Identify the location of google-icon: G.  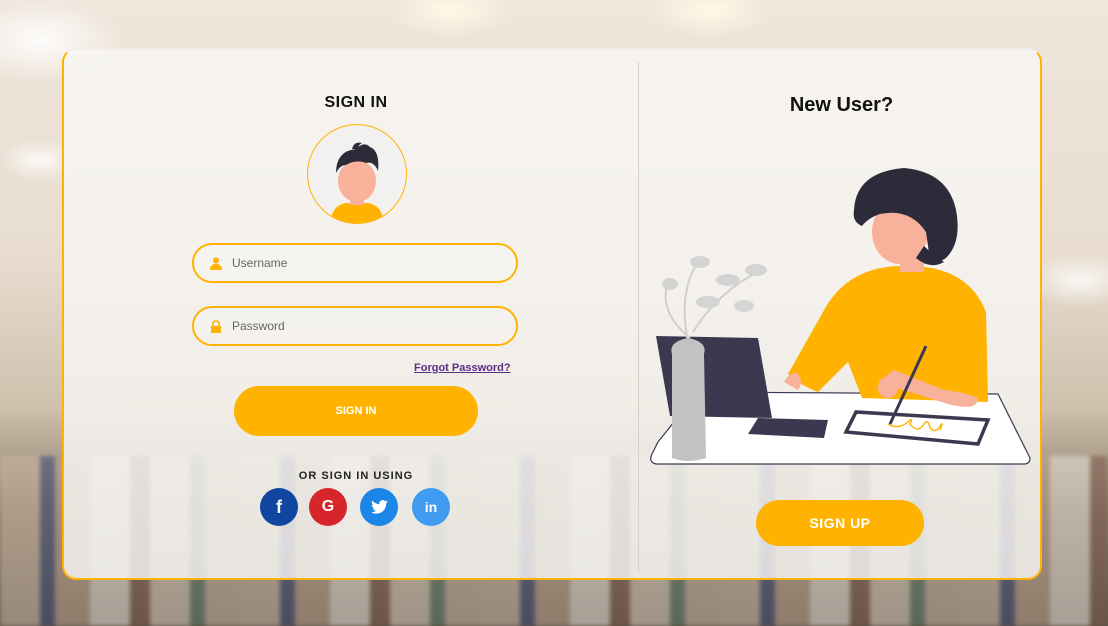
(328, 506).